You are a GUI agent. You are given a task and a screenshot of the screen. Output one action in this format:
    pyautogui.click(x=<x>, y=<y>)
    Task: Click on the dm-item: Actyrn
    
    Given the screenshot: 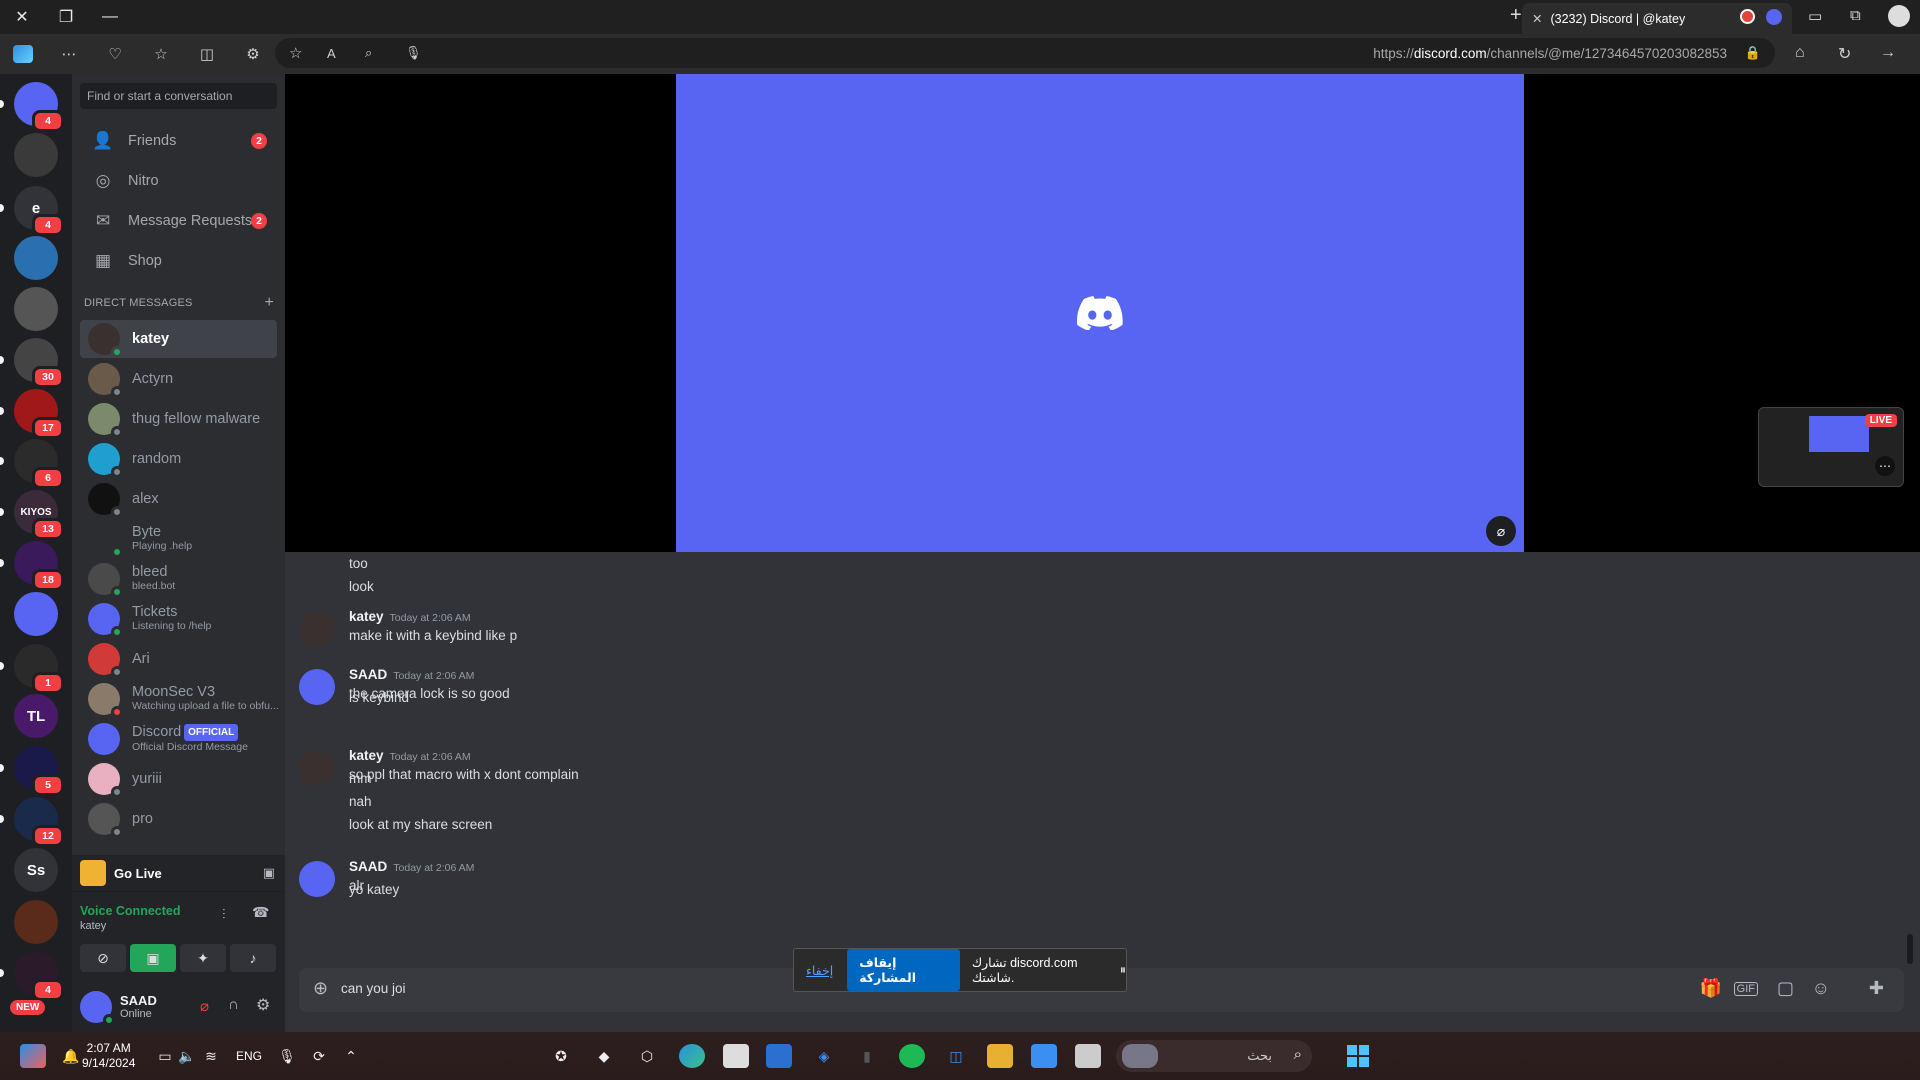 What is the action you would take?
    pyautogui.click(x=178, y=379)
    